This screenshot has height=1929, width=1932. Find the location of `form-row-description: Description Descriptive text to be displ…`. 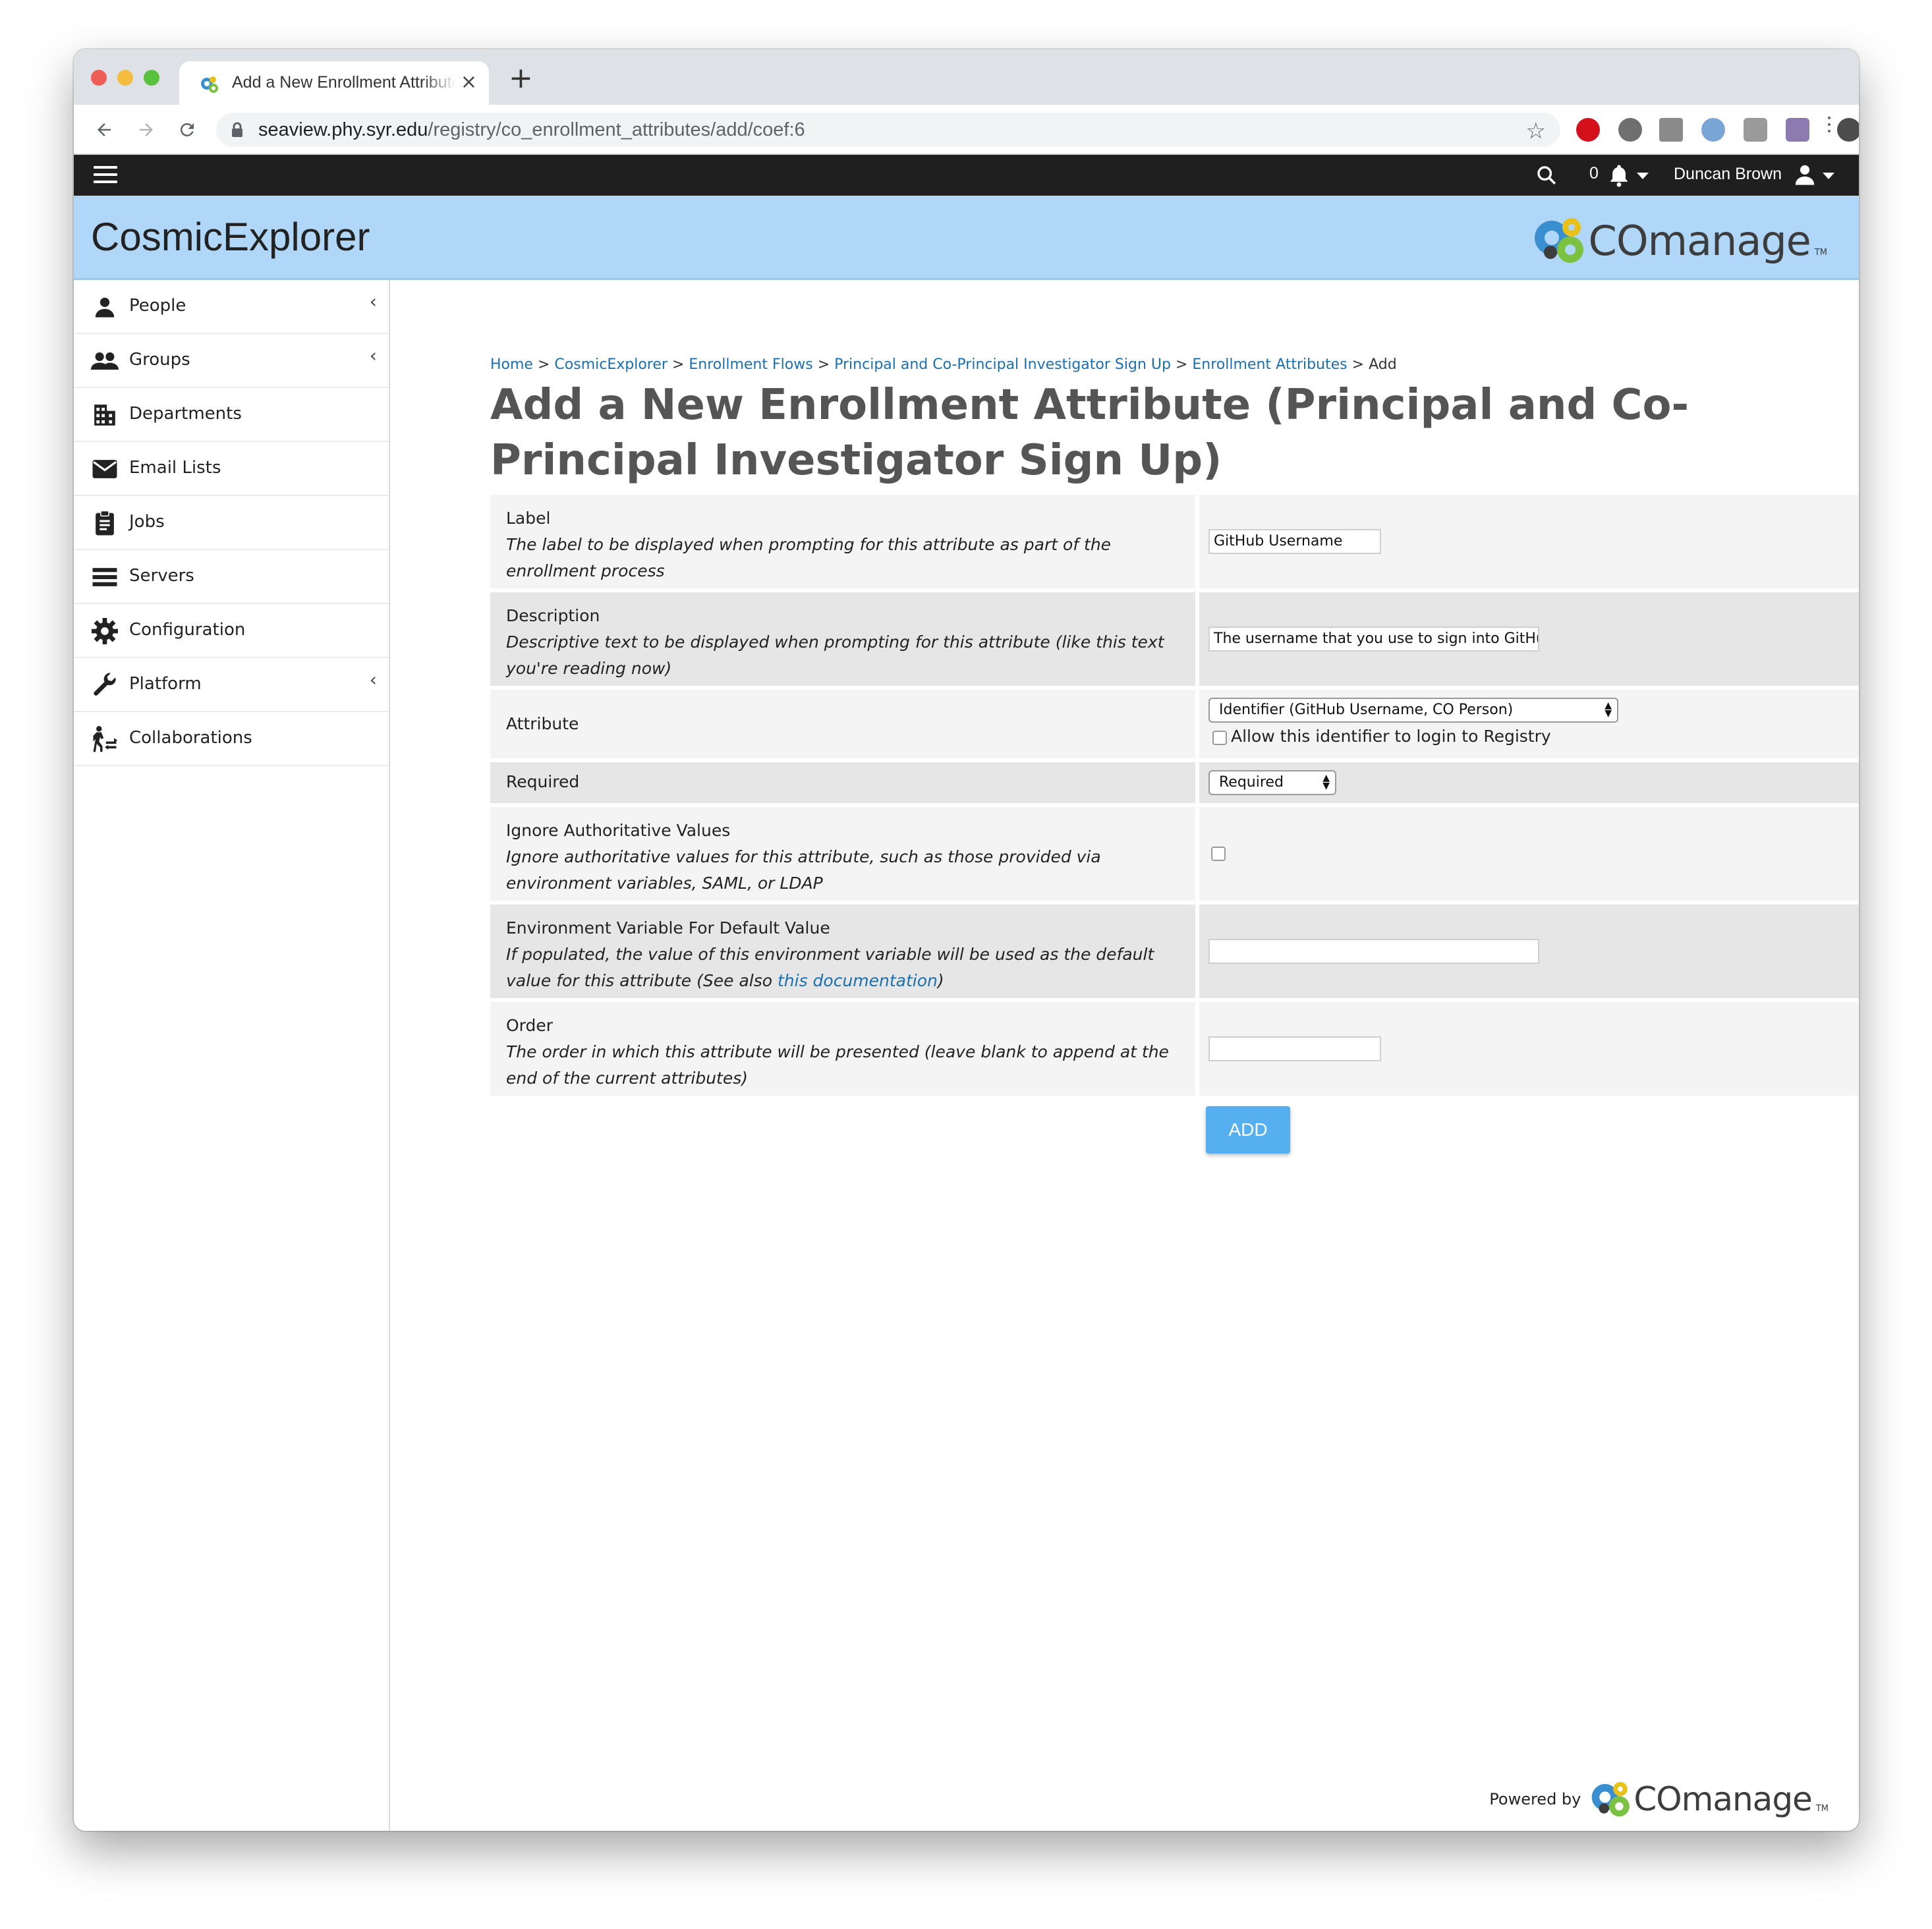

form-row-description: Description Descriptive text to be displ… is located at coordinates (1175, 639).